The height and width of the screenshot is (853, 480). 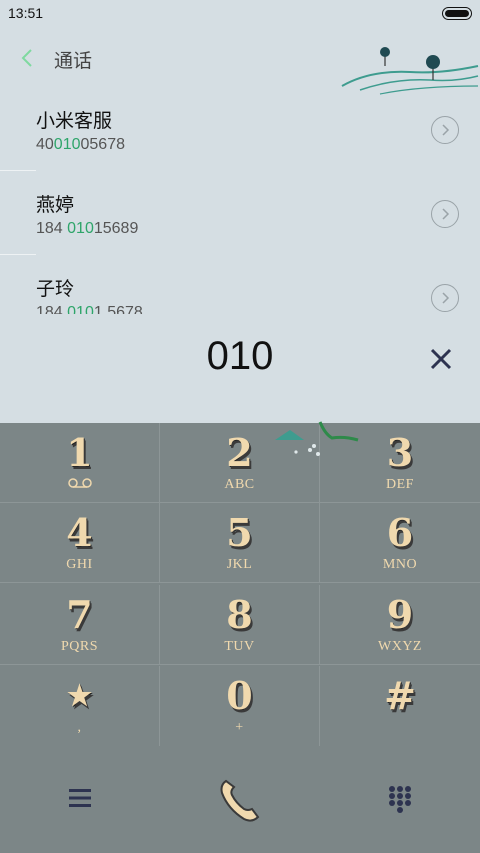 What do you see at coordinates (400, 695) in the screenshot?
I see `key-digit: #` at bounding box center [400, 695].